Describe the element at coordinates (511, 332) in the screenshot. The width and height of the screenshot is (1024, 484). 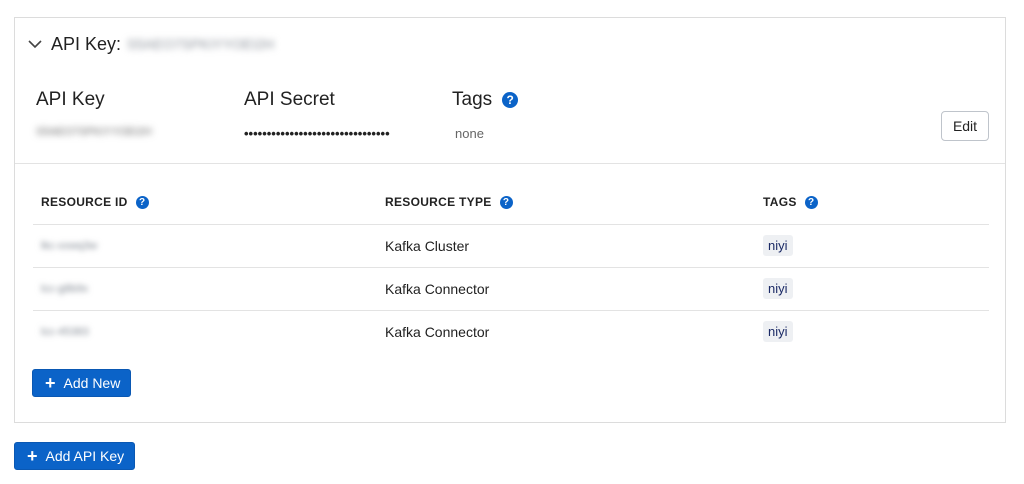
I see `table-row: lcc-45383 Kafka Connector niyi` at that location.